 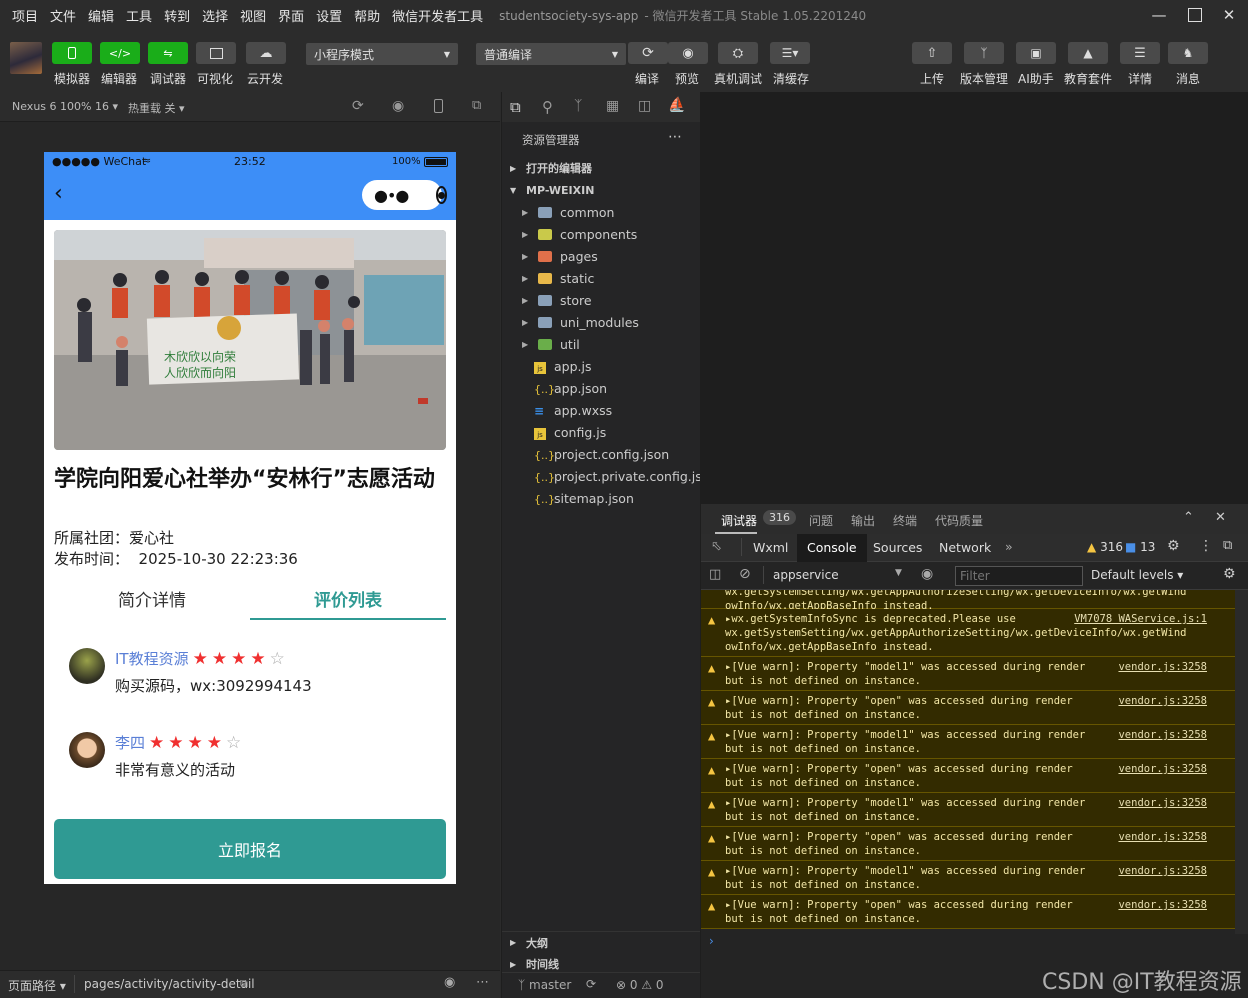 I want to click on tab-problems: 问题, so click(x=821, y=520).